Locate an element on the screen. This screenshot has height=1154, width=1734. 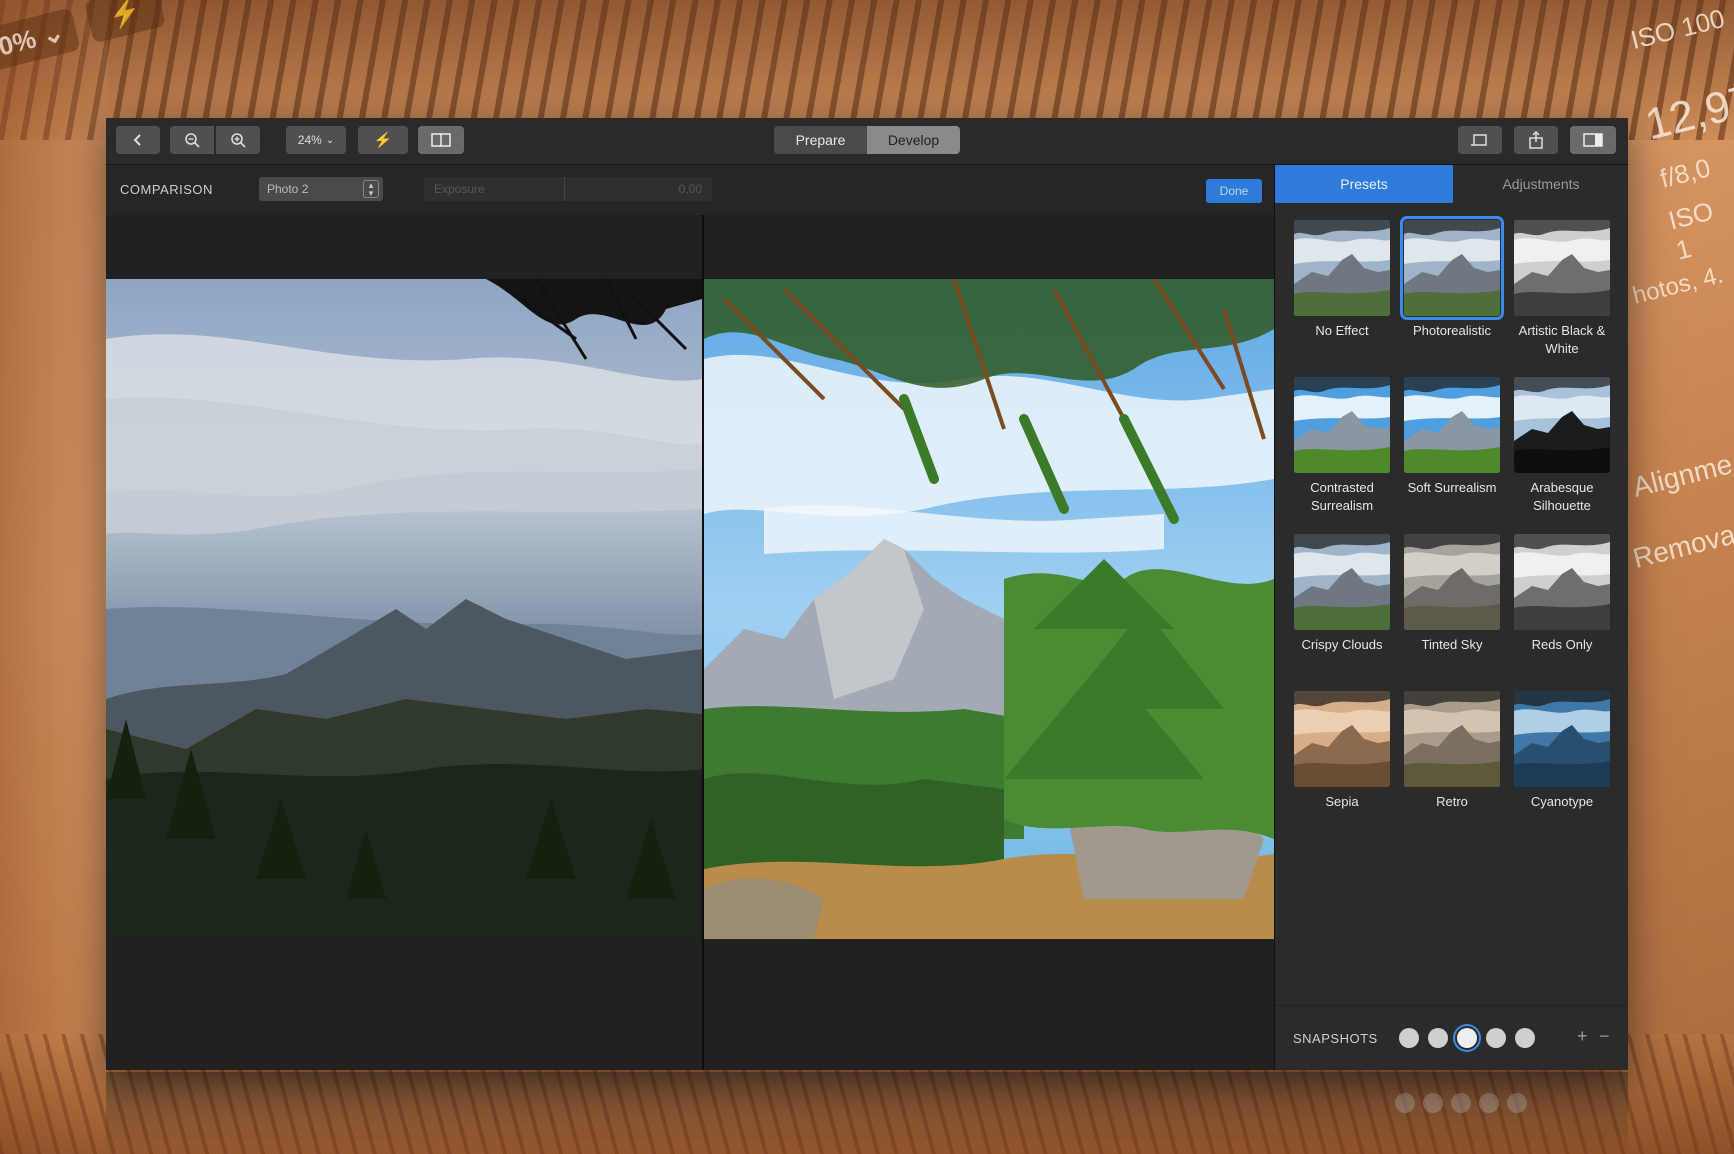
titlebar: 24% ⌄ ⚡ Prepare Develop is located at coordinates (867, 141).